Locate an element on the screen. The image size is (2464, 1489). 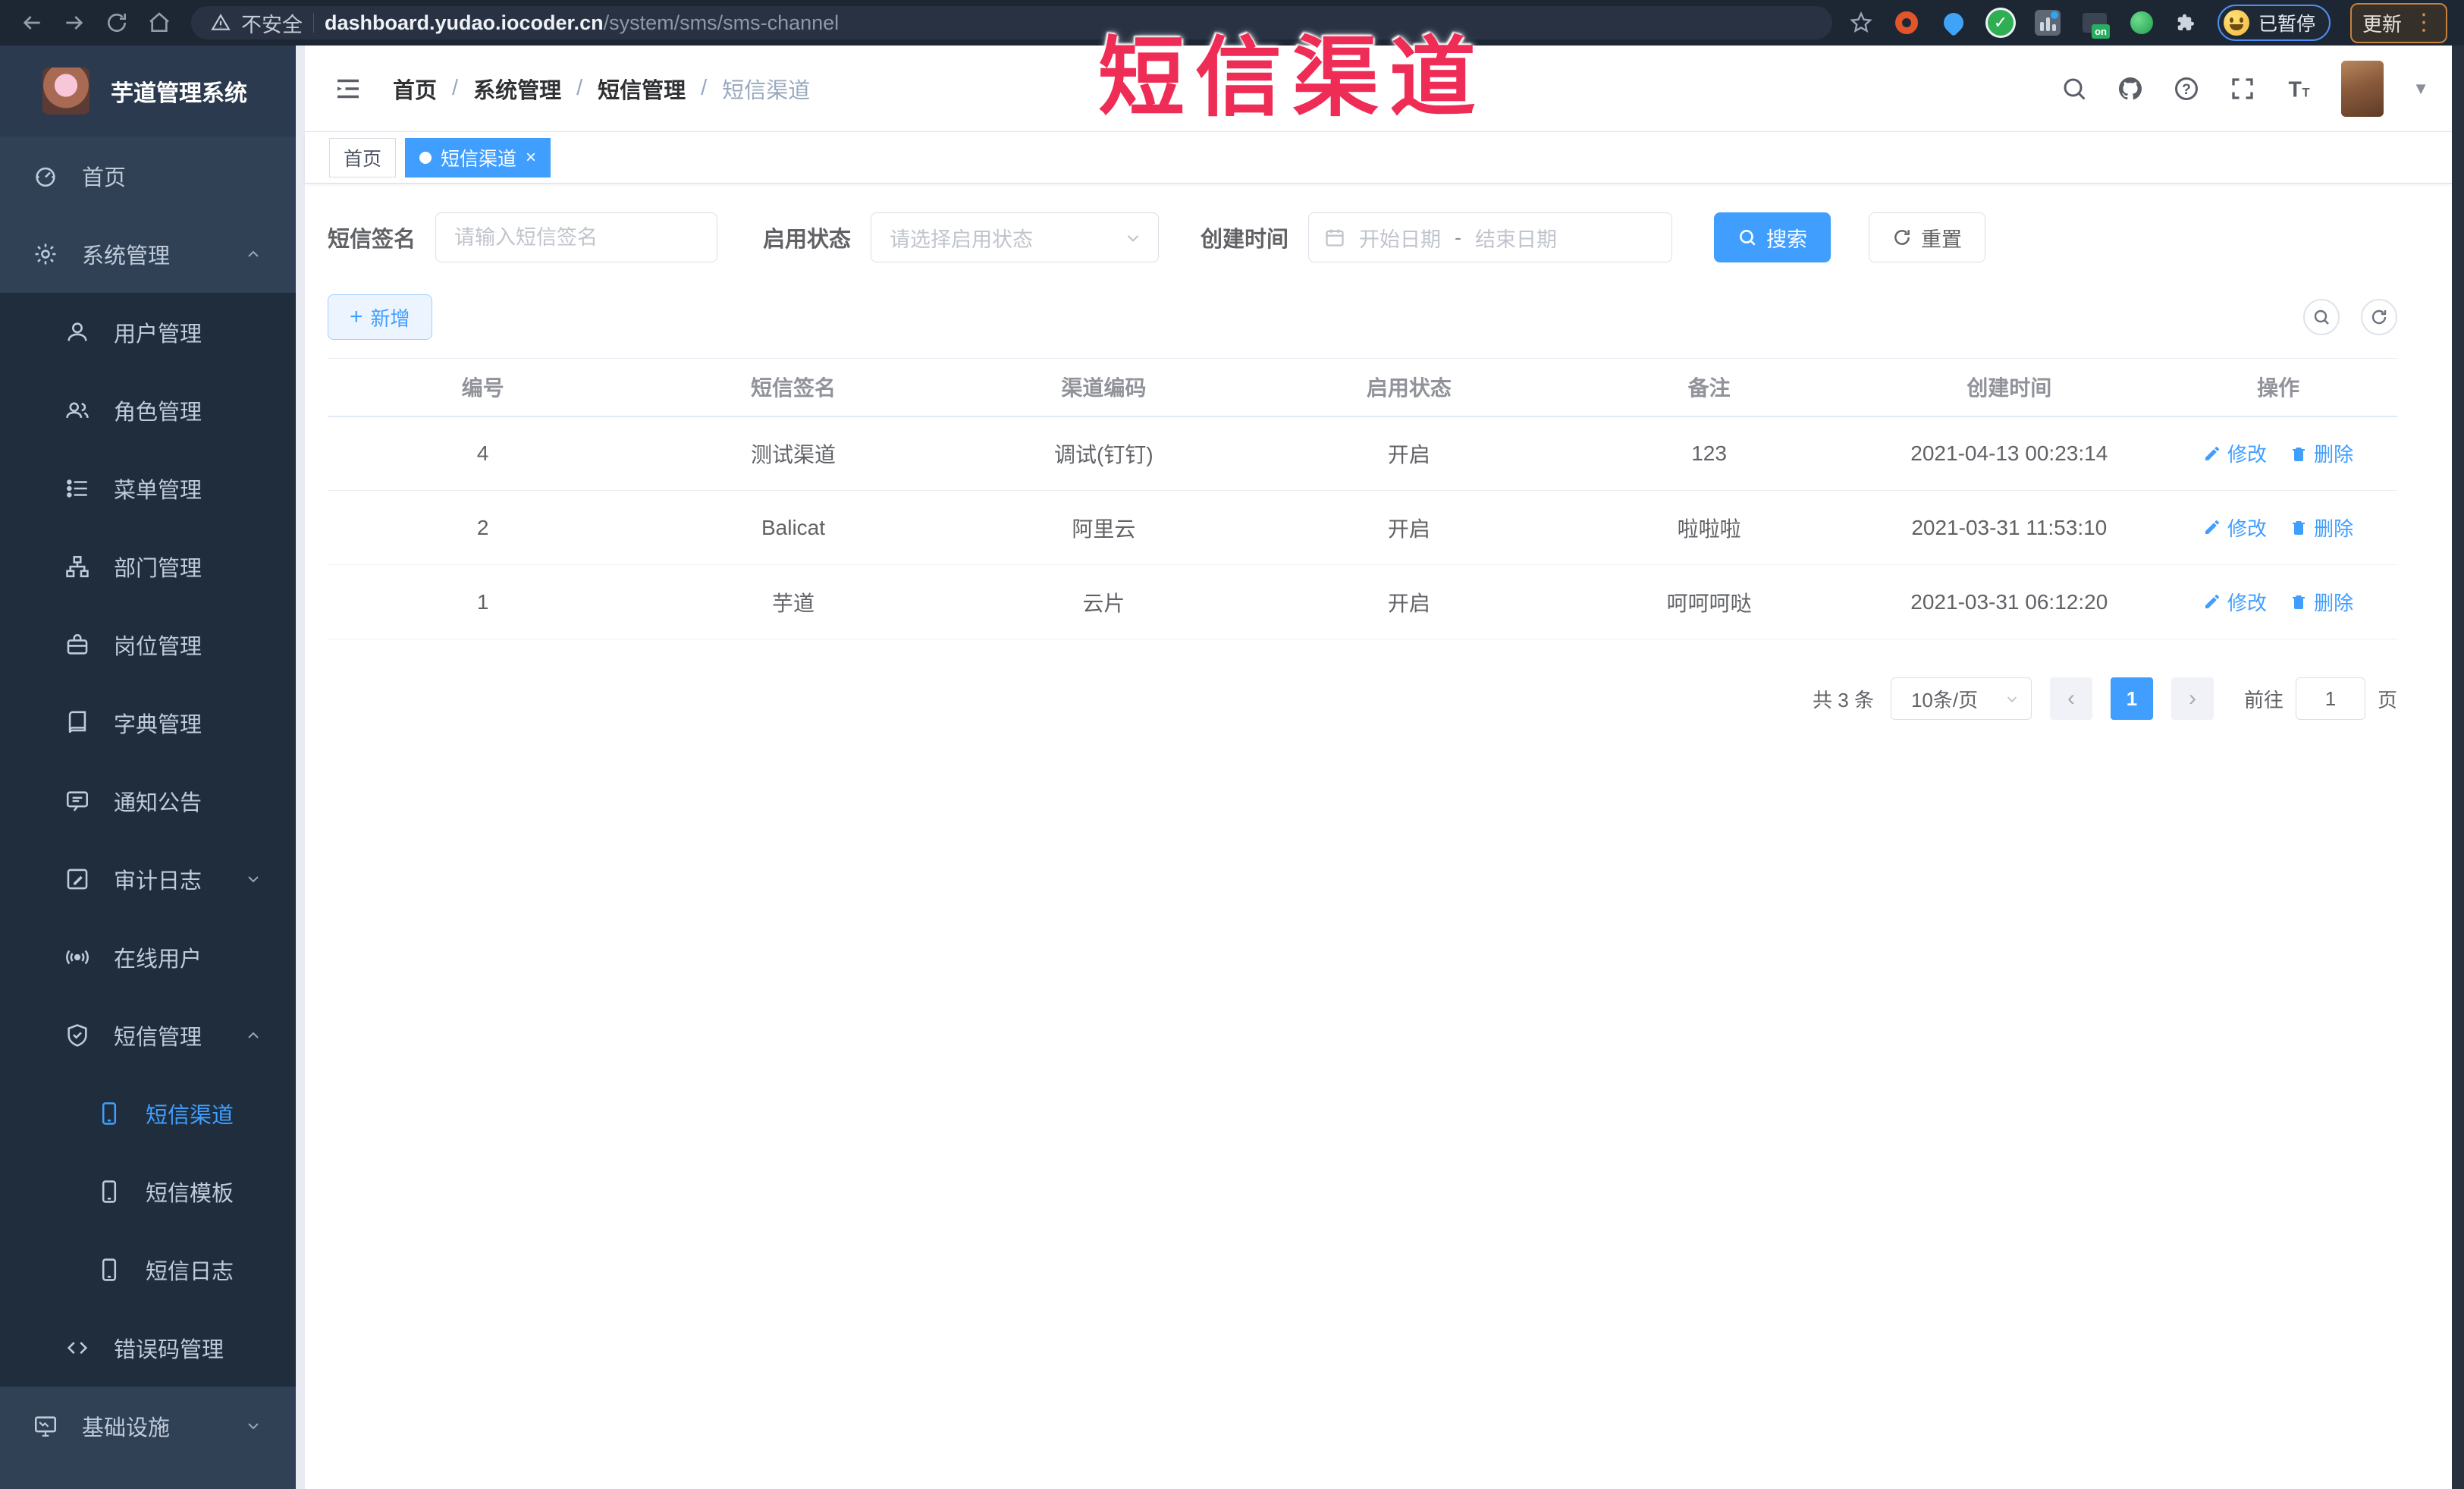
sidebar-item-error-codes: 错误码管理 is located at coordinates (148, 1347).